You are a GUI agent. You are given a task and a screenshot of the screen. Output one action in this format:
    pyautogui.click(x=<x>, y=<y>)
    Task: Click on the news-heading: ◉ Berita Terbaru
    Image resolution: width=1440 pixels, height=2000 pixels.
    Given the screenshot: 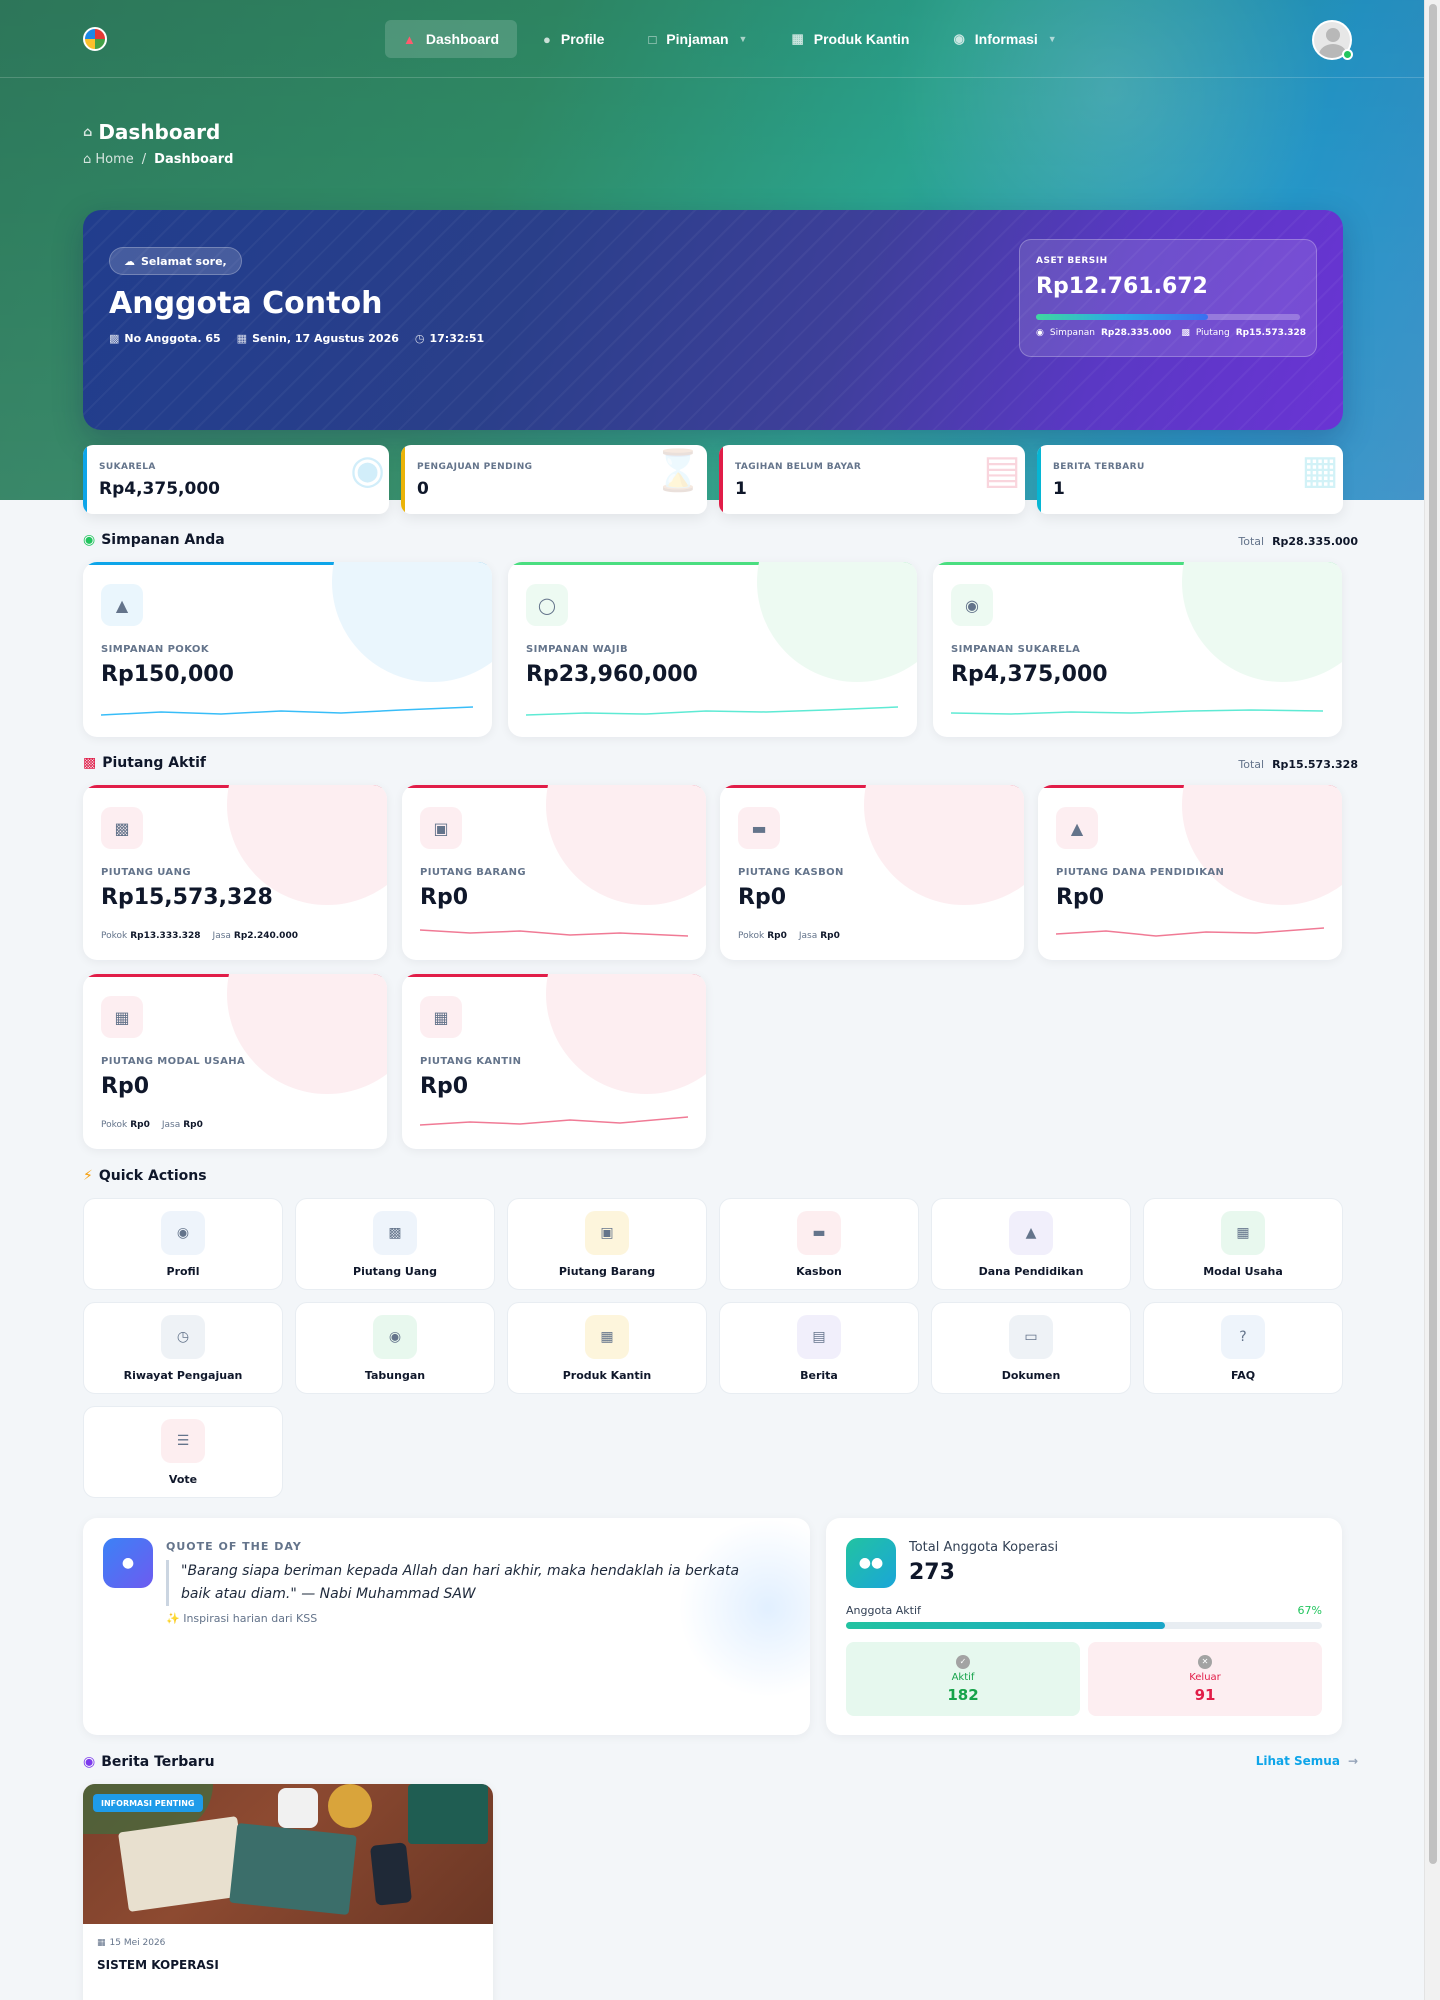 What is the action you would take?
    pyautogui.click(x=149, y=1762)
    